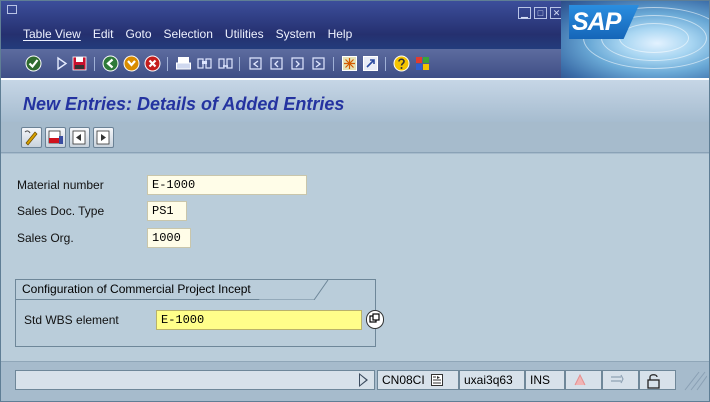 The height and width of the screenshot is (402, 710). I want to click on transaction-field: CN08CI, so click(418, 380).